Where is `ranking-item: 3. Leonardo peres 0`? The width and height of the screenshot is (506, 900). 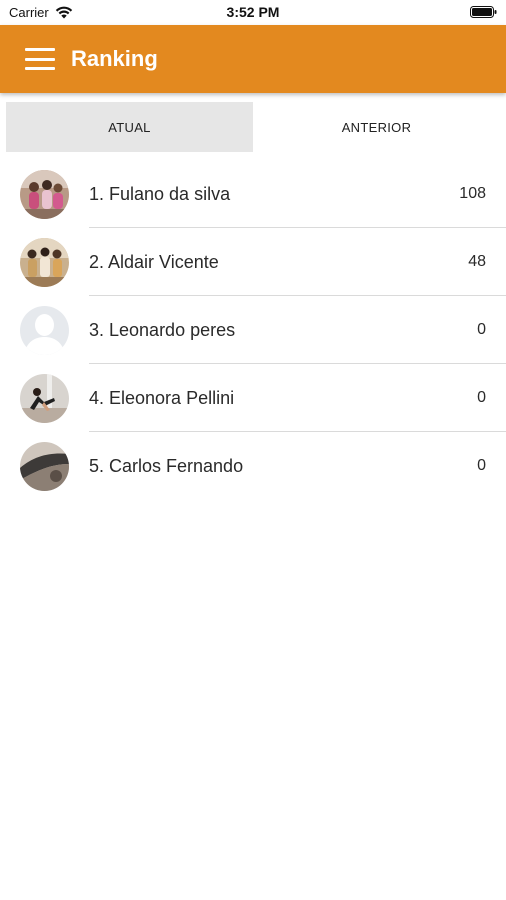 ranking-item: 3. Leonardo peres 0 is located at coordinates (253, 330).